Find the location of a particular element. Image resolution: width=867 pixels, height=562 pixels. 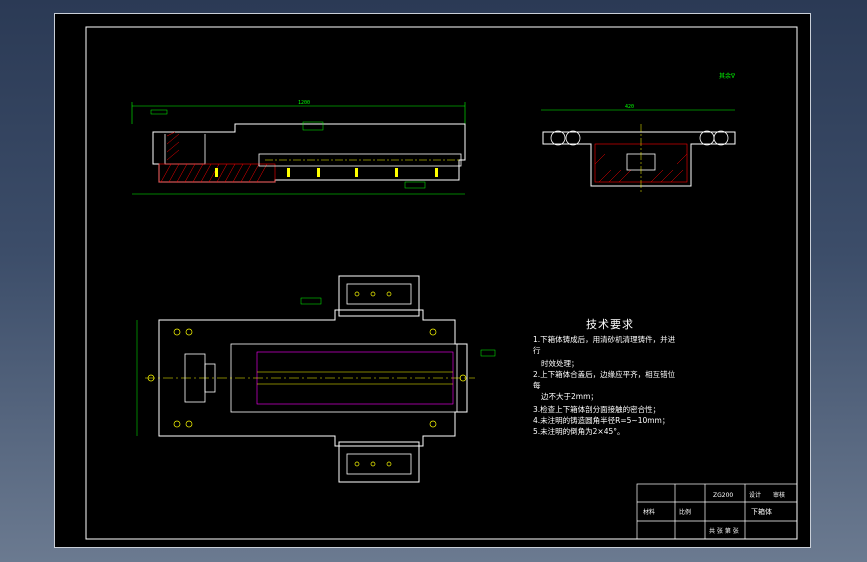

tech-req-line-7: 3.检查上下箱体剖分面接触的密合性； is located at coordinates (597, 409).